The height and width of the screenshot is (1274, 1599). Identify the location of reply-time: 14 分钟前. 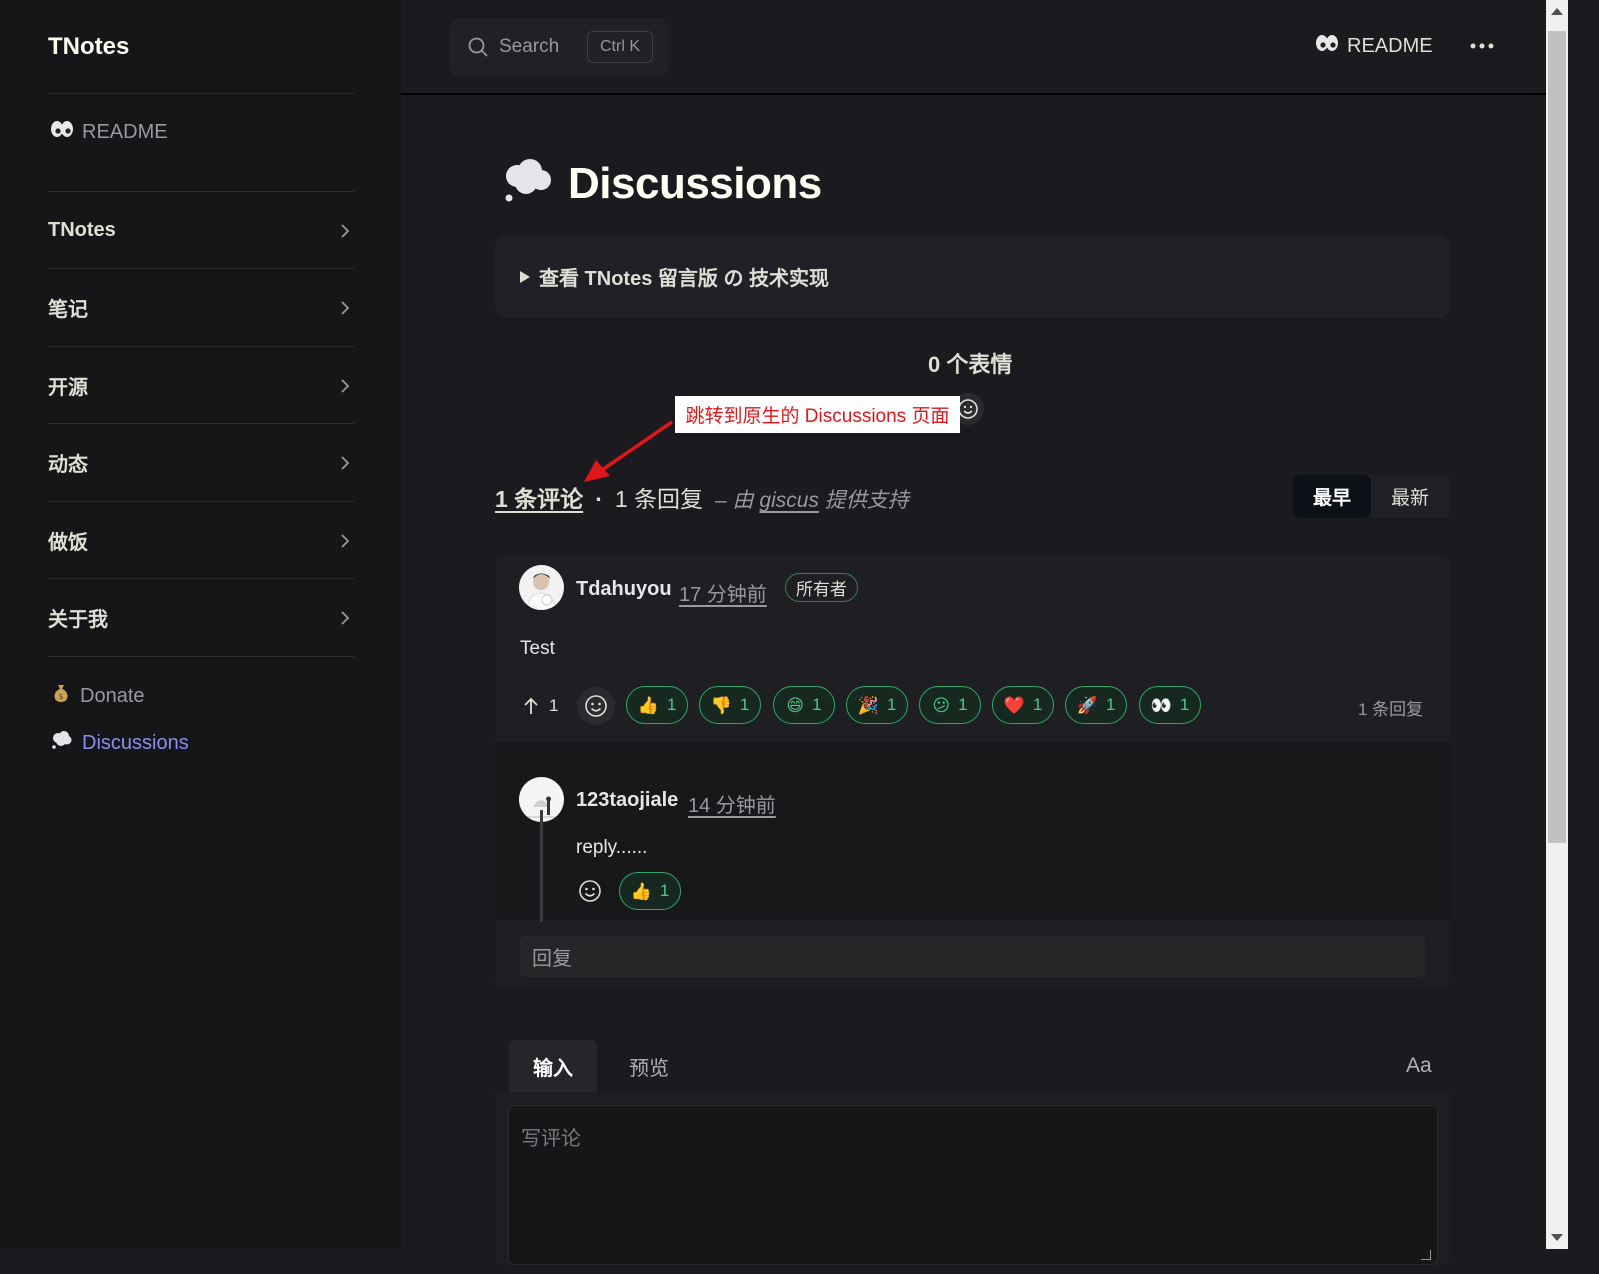
(732, 803).